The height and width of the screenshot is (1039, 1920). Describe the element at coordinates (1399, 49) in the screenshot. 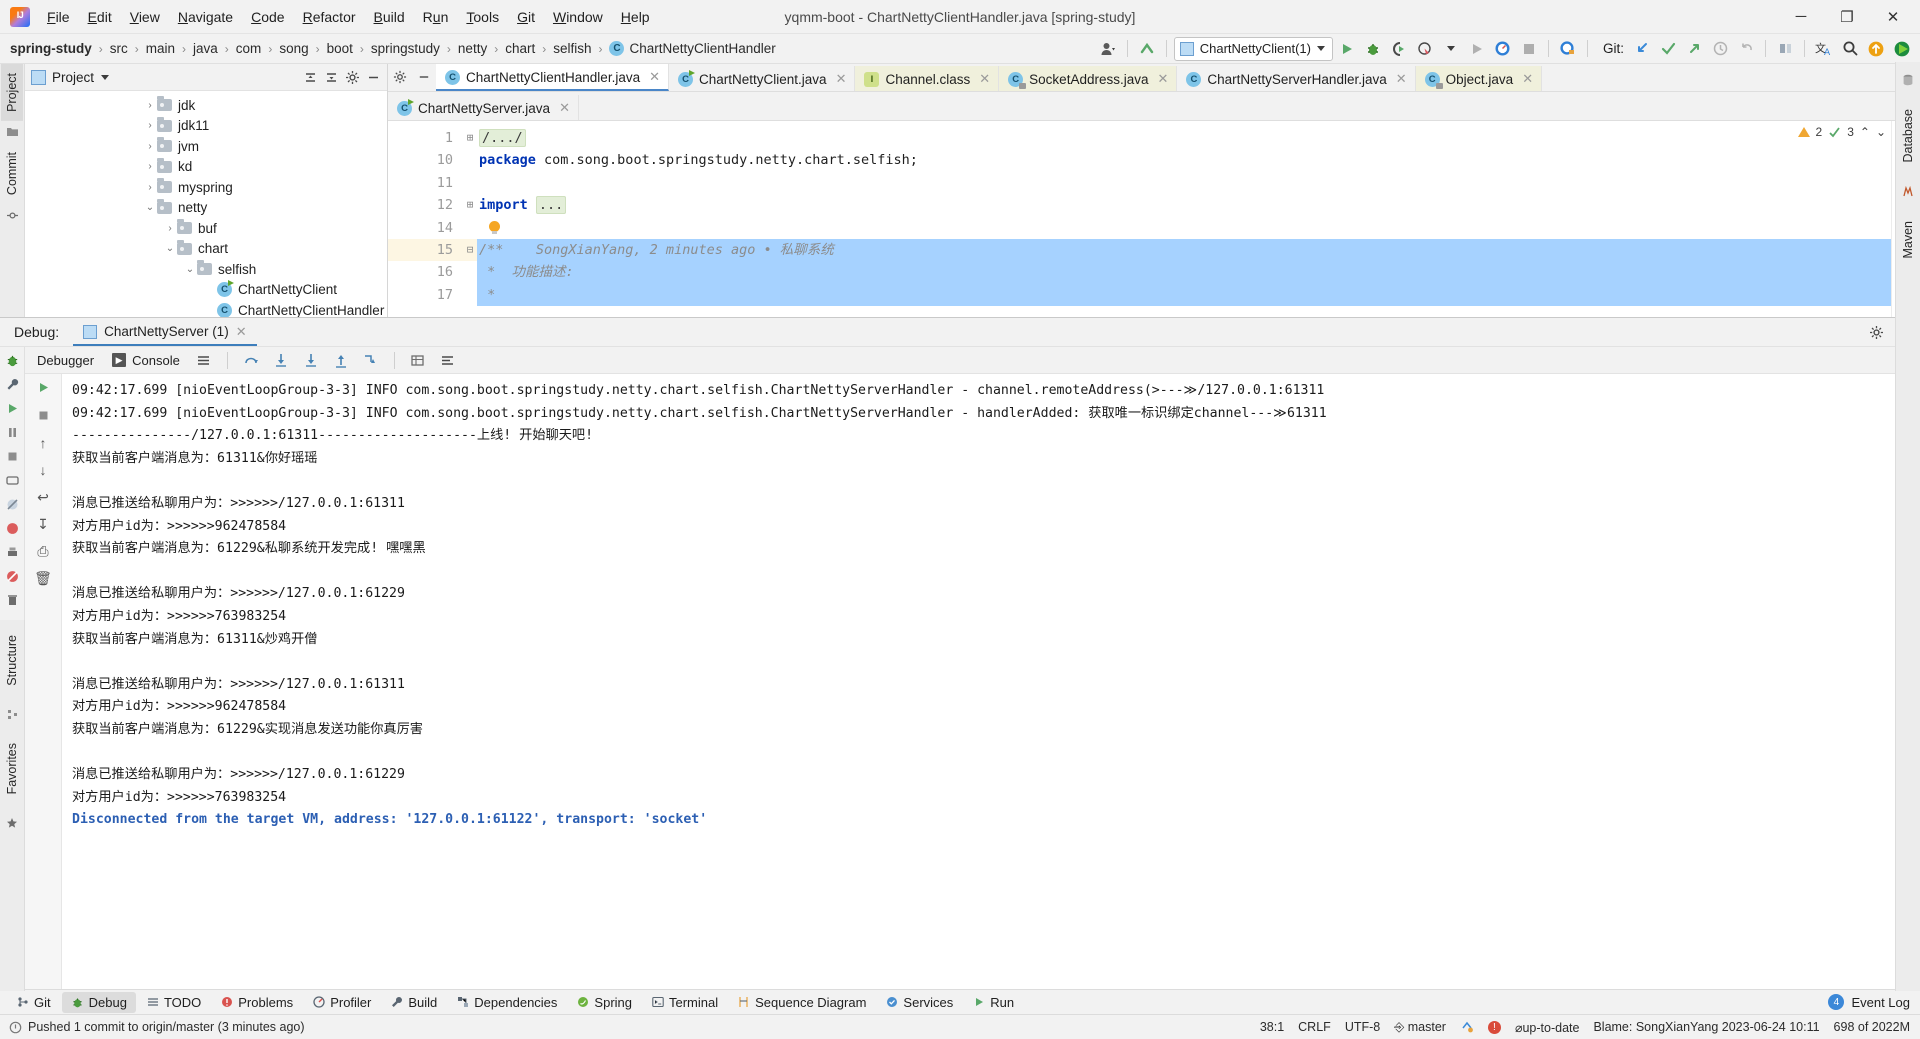

I see `run-with-coverage-button` at that location.